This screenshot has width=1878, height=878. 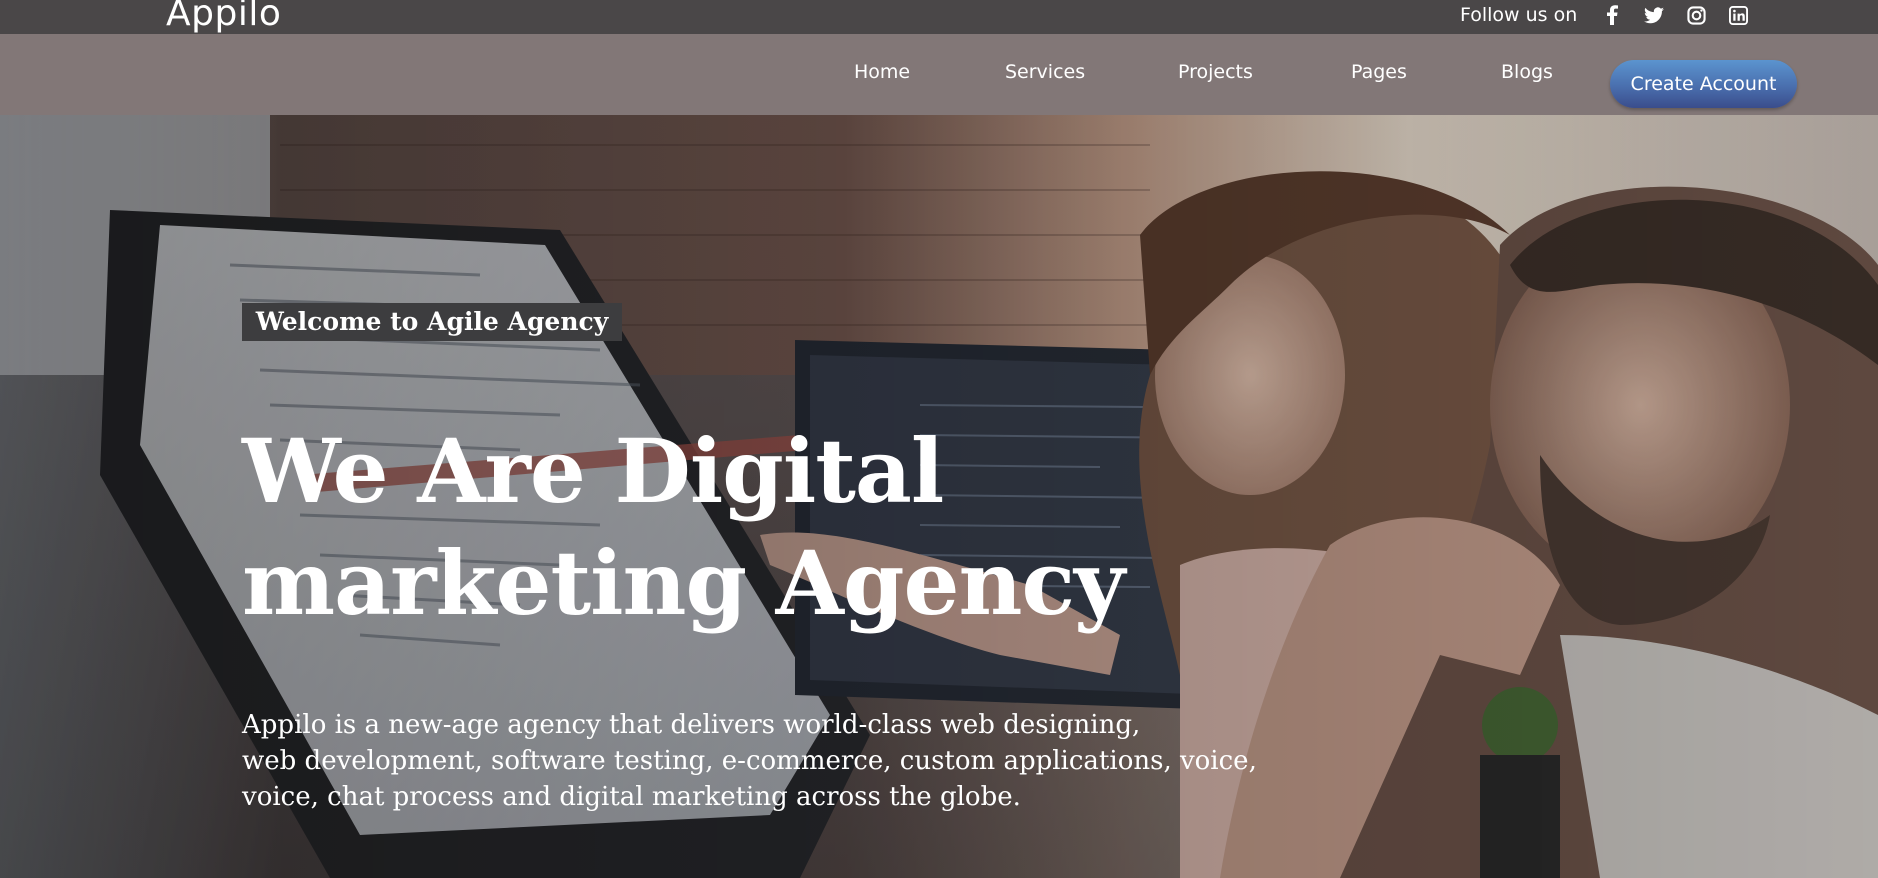 I want to click on nav-item-home: Home, so click(x=882, y=72).